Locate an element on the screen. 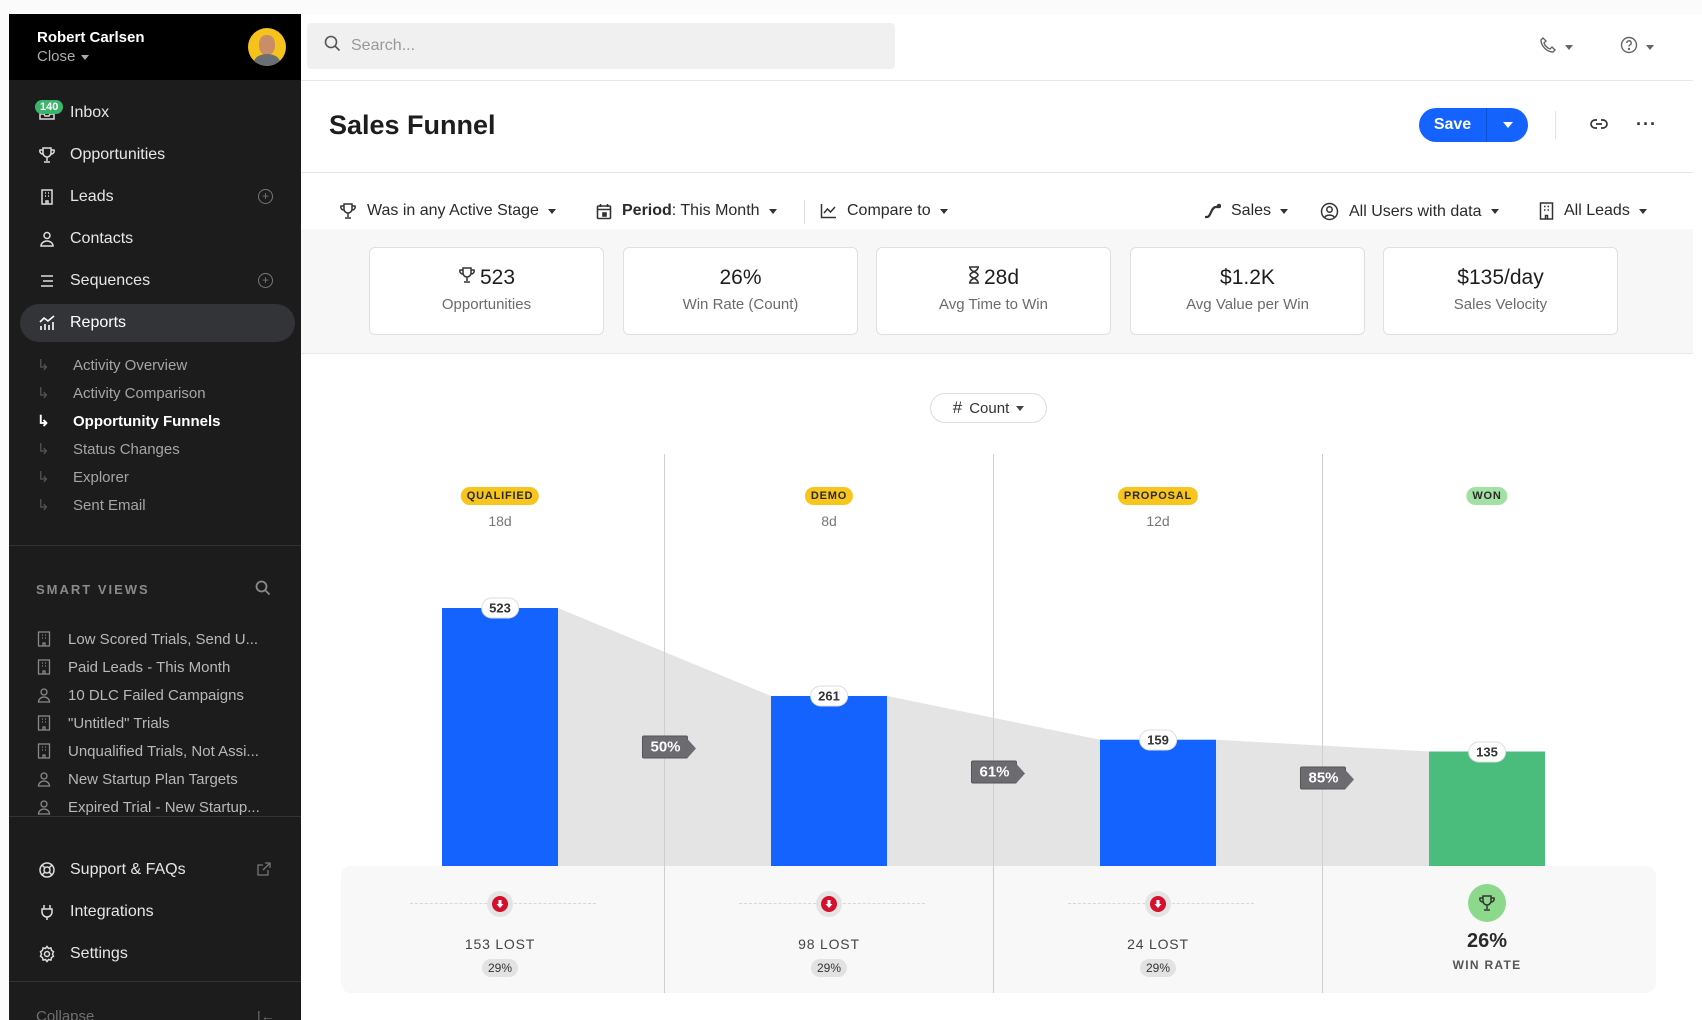 The width and height of the screenshot is (1702, 1020). sidebar-item-opportunities: Opportunities is located at coordinates (157, 155).